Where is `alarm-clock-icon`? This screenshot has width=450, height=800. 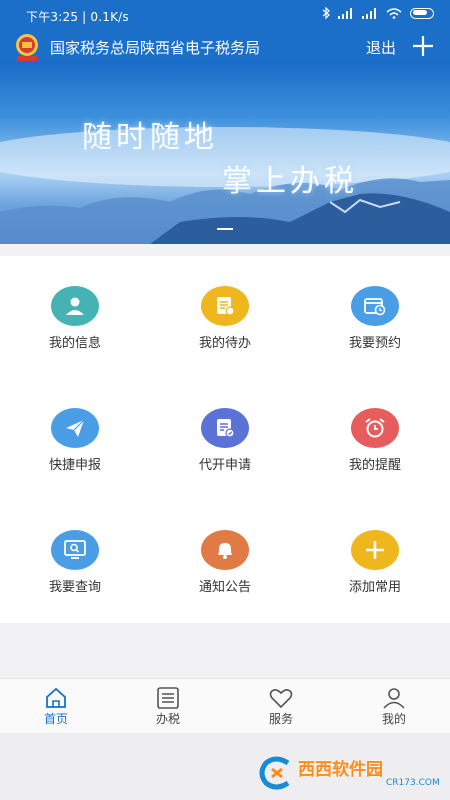
alarm-clock-icon is located at coordinates (375, 428).